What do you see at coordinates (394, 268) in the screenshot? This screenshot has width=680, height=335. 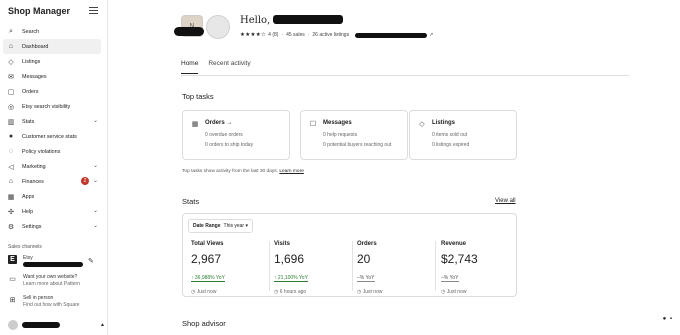 I see `stat-orders: Orders 20 –% YoY ◷ Just now` at bounding box center [394, 268].